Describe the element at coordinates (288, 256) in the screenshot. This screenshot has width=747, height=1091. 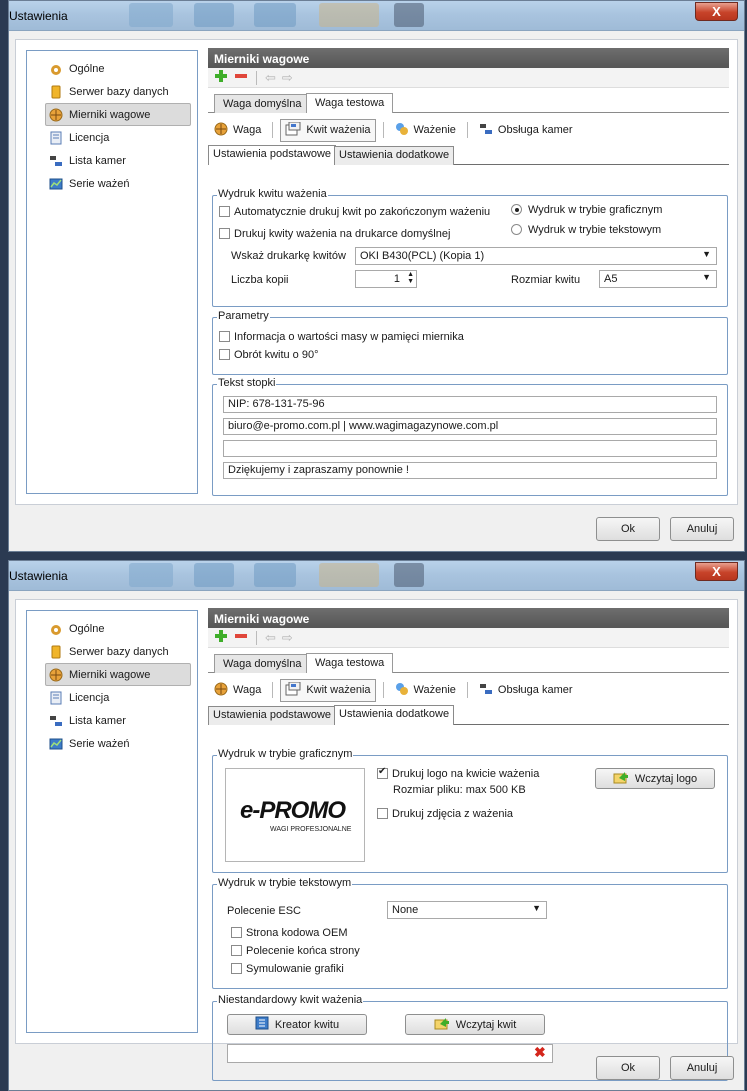
I see `printer-label: Wskaż drukarkę kwitów` at that location.